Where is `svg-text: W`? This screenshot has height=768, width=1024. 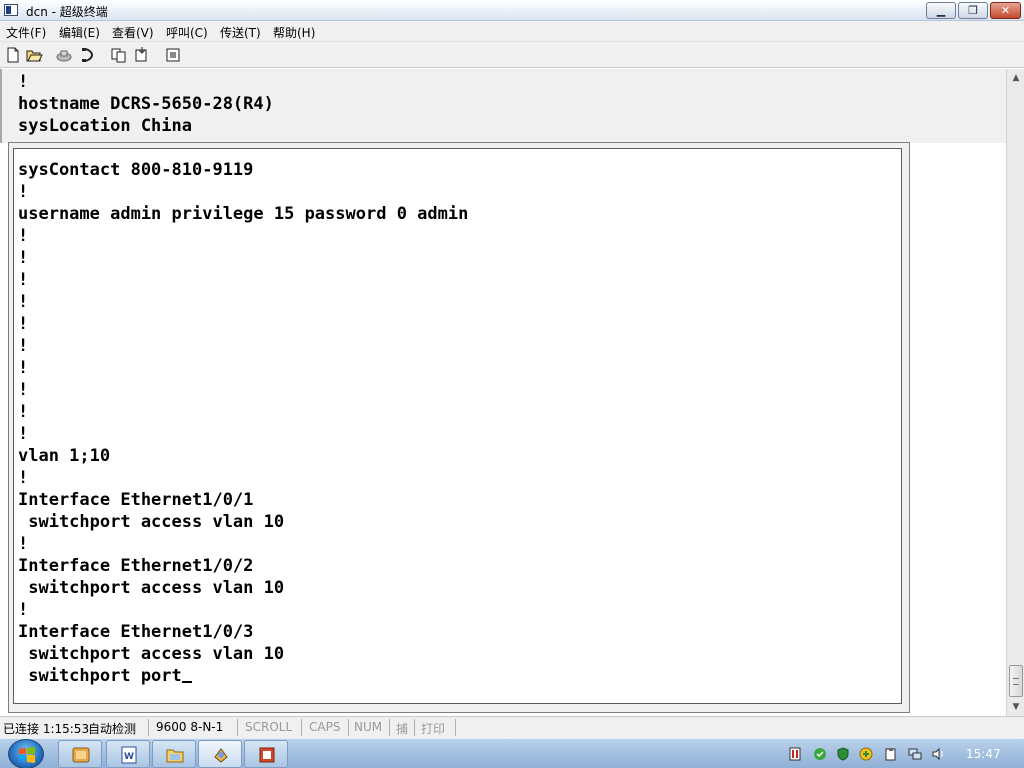
svg-text: W is located at coordinates (129, 757).